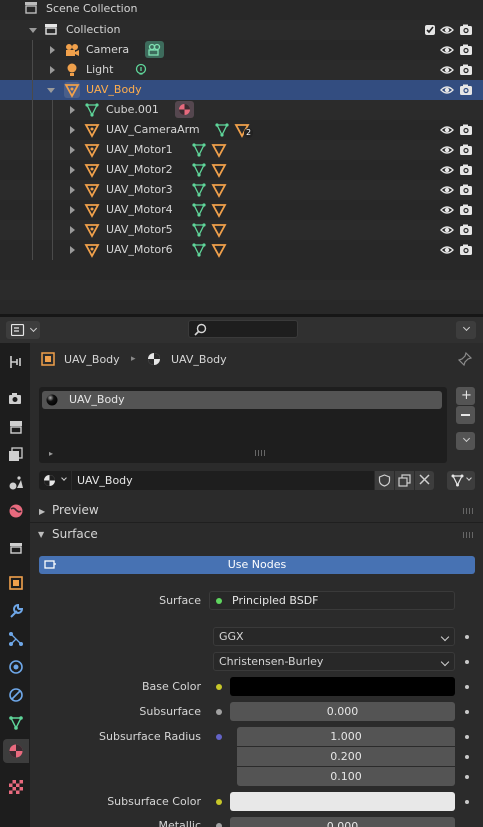  I want to click on tab-material, so click(16, 751).